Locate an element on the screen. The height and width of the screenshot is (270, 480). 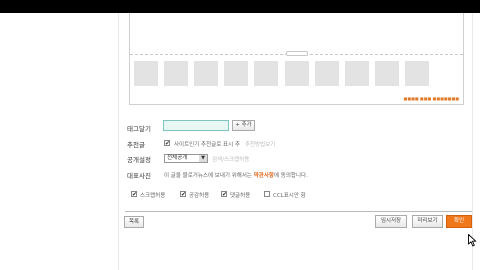
publish-button: 확인 is located at coordinates (459, 221).